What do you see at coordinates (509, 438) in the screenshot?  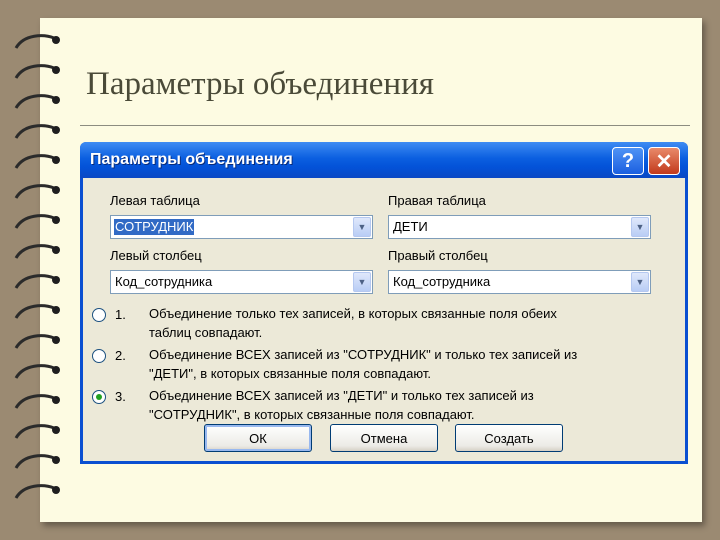 I see `create-button: Создать` at bounding box center [509, 438].